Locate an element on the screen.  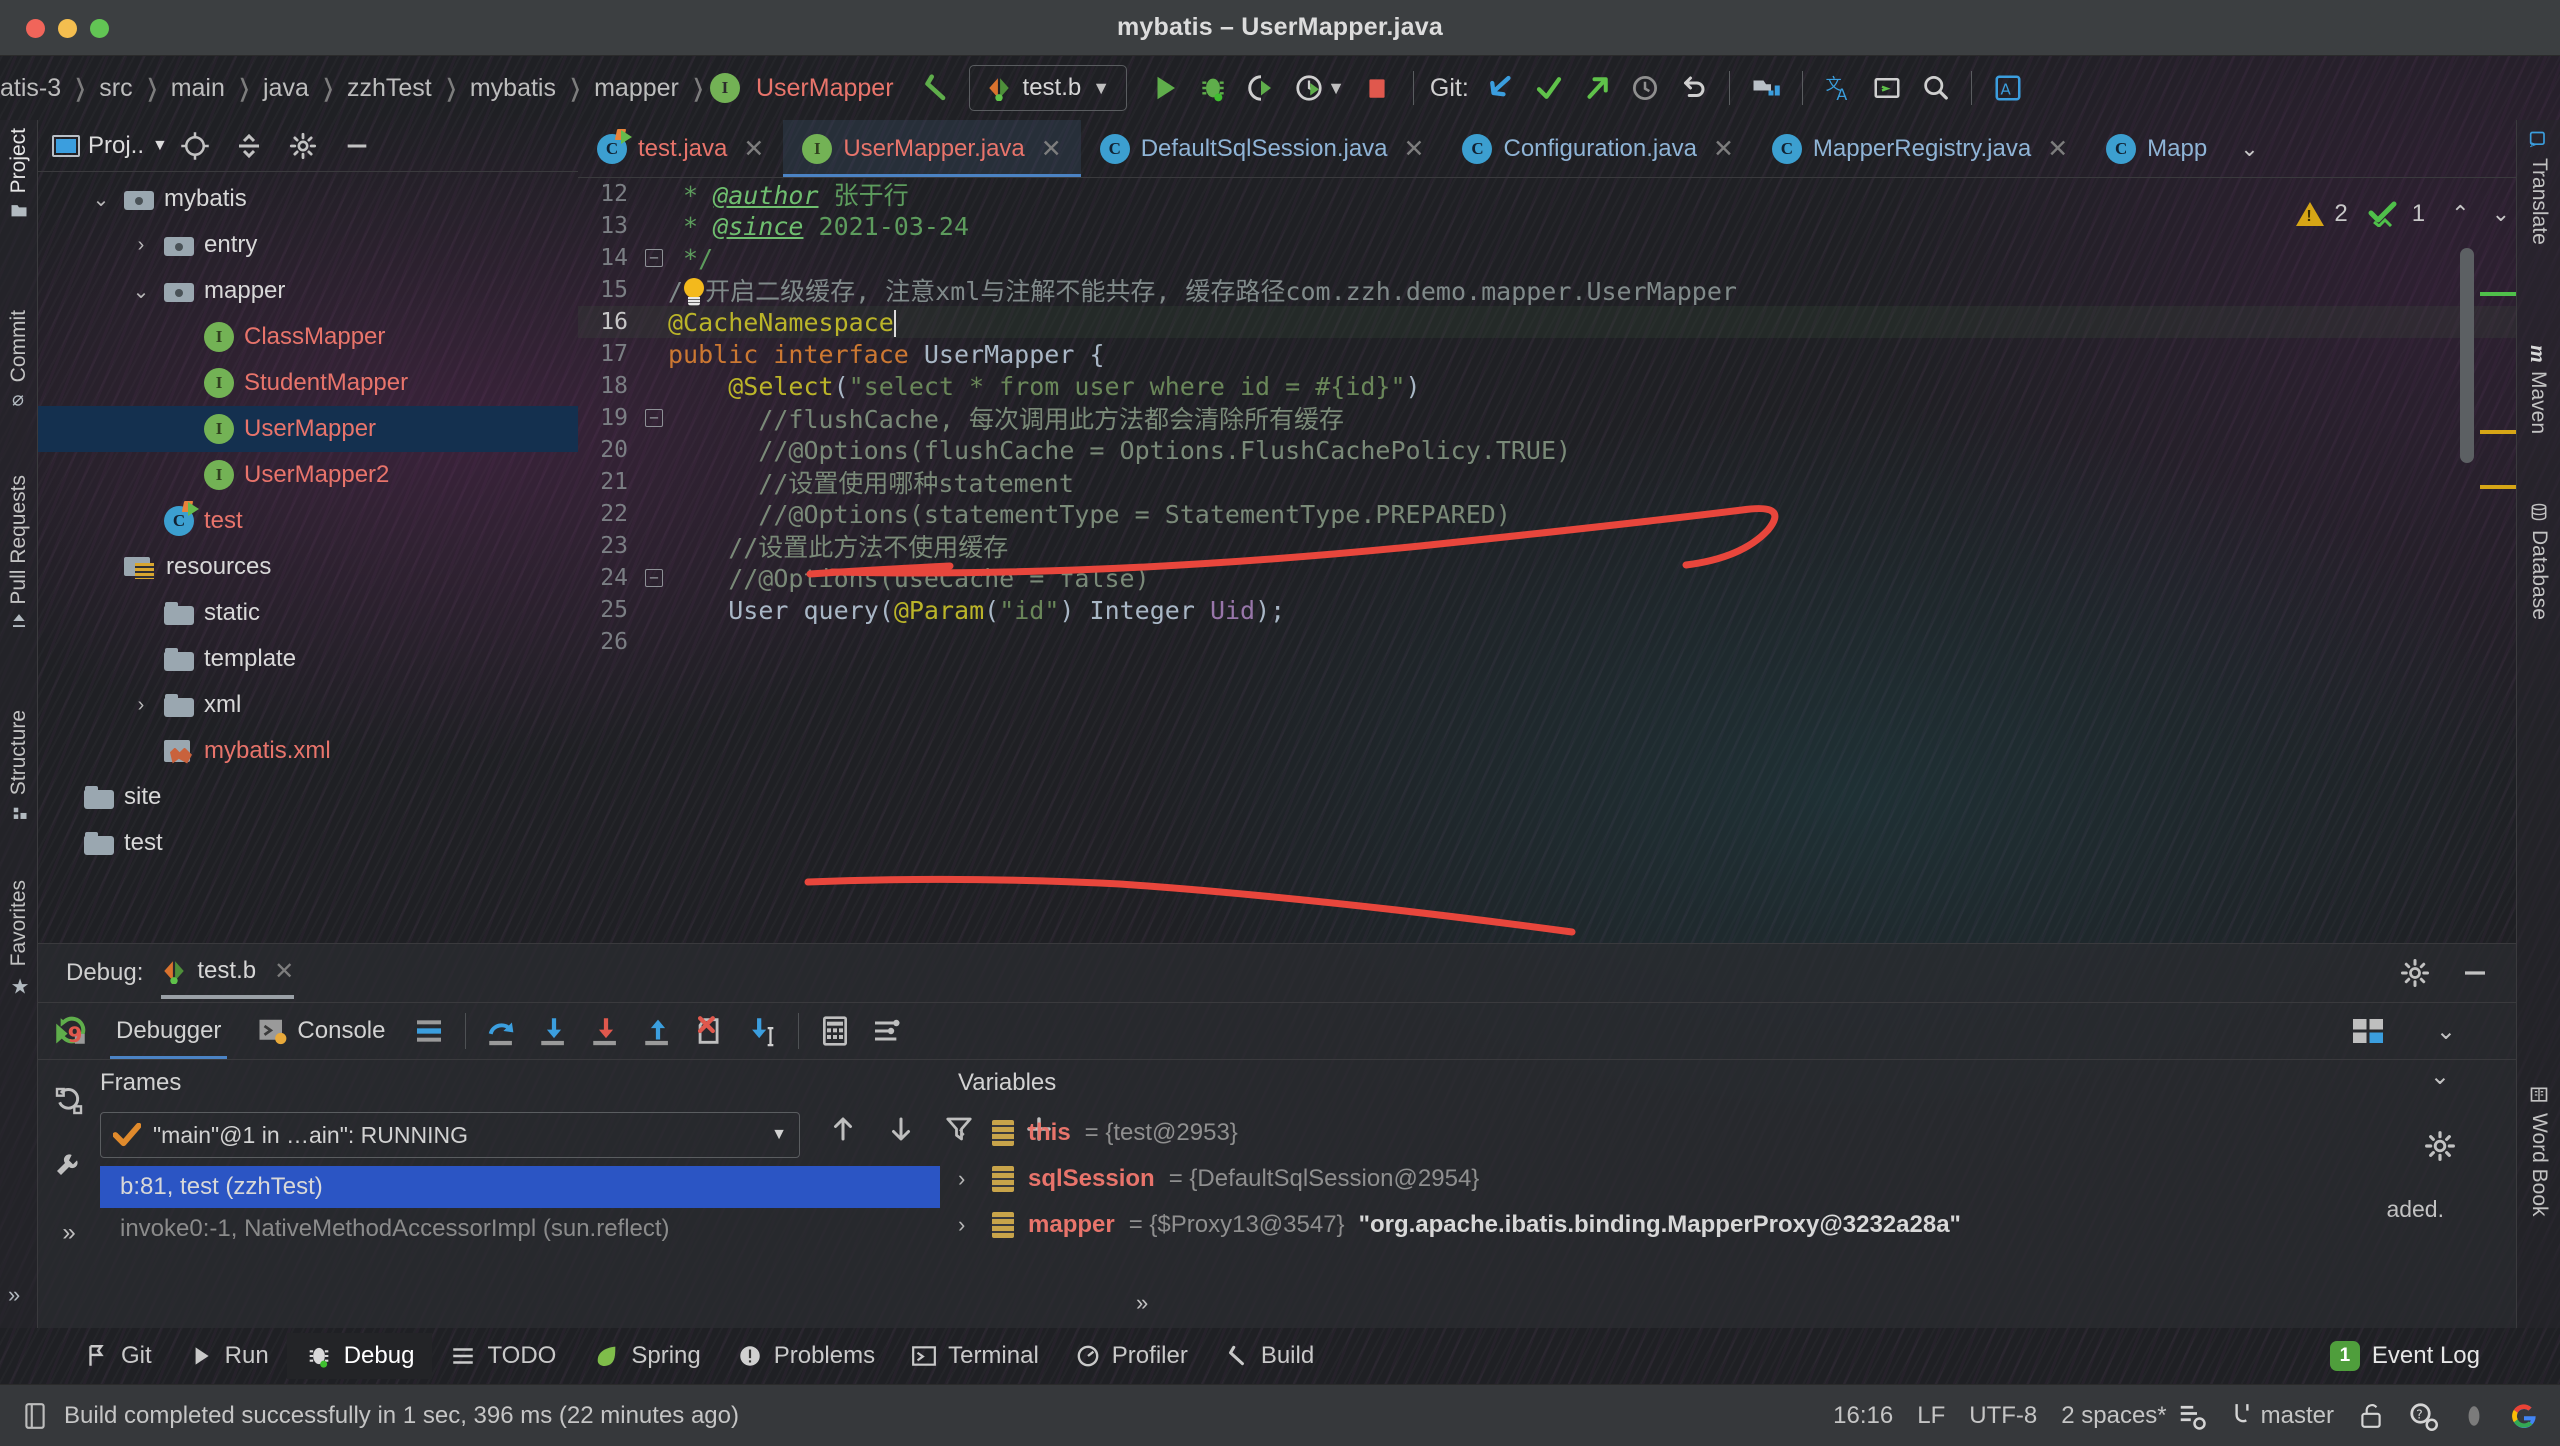
tab-console: Console is located at coordinates (321, 1031).